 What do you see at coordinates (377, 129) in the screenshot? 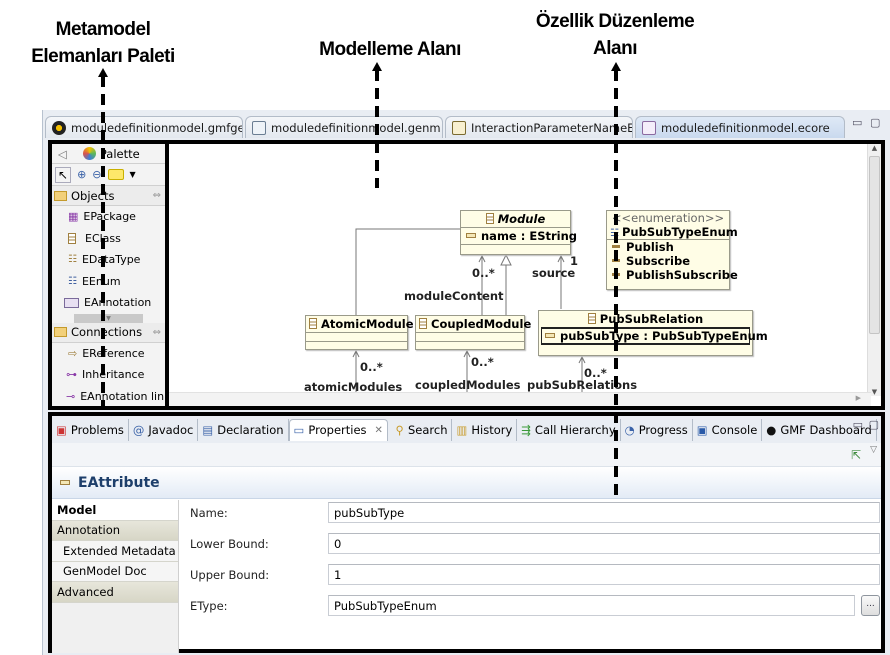
I see `annotation-arrow-canvas` at bounding box center [377, 129].